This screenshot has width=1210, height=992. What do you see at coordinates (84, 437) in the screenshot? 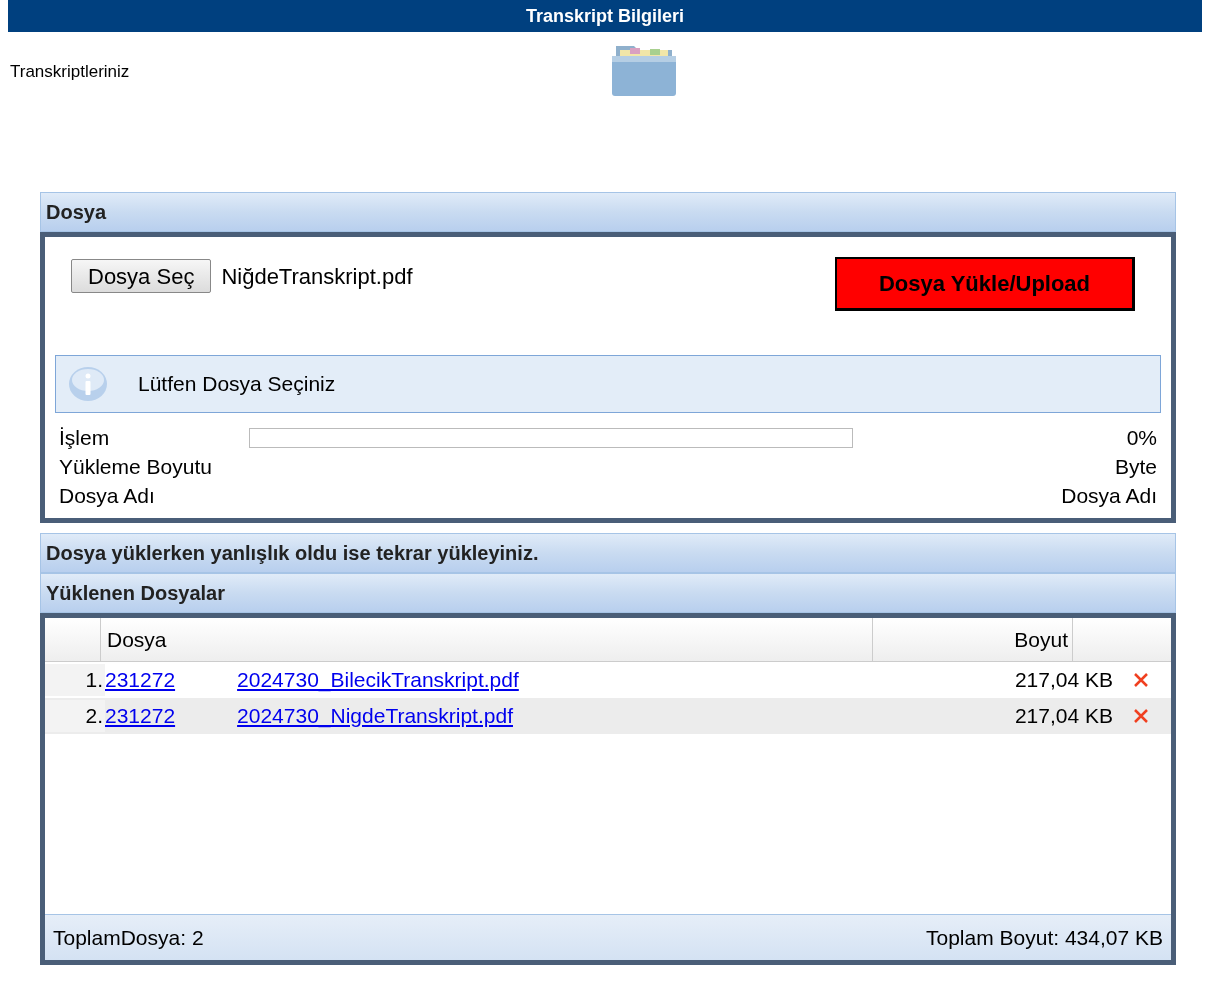
I see `field-label: İşlem` at bounding box center [84, 437].